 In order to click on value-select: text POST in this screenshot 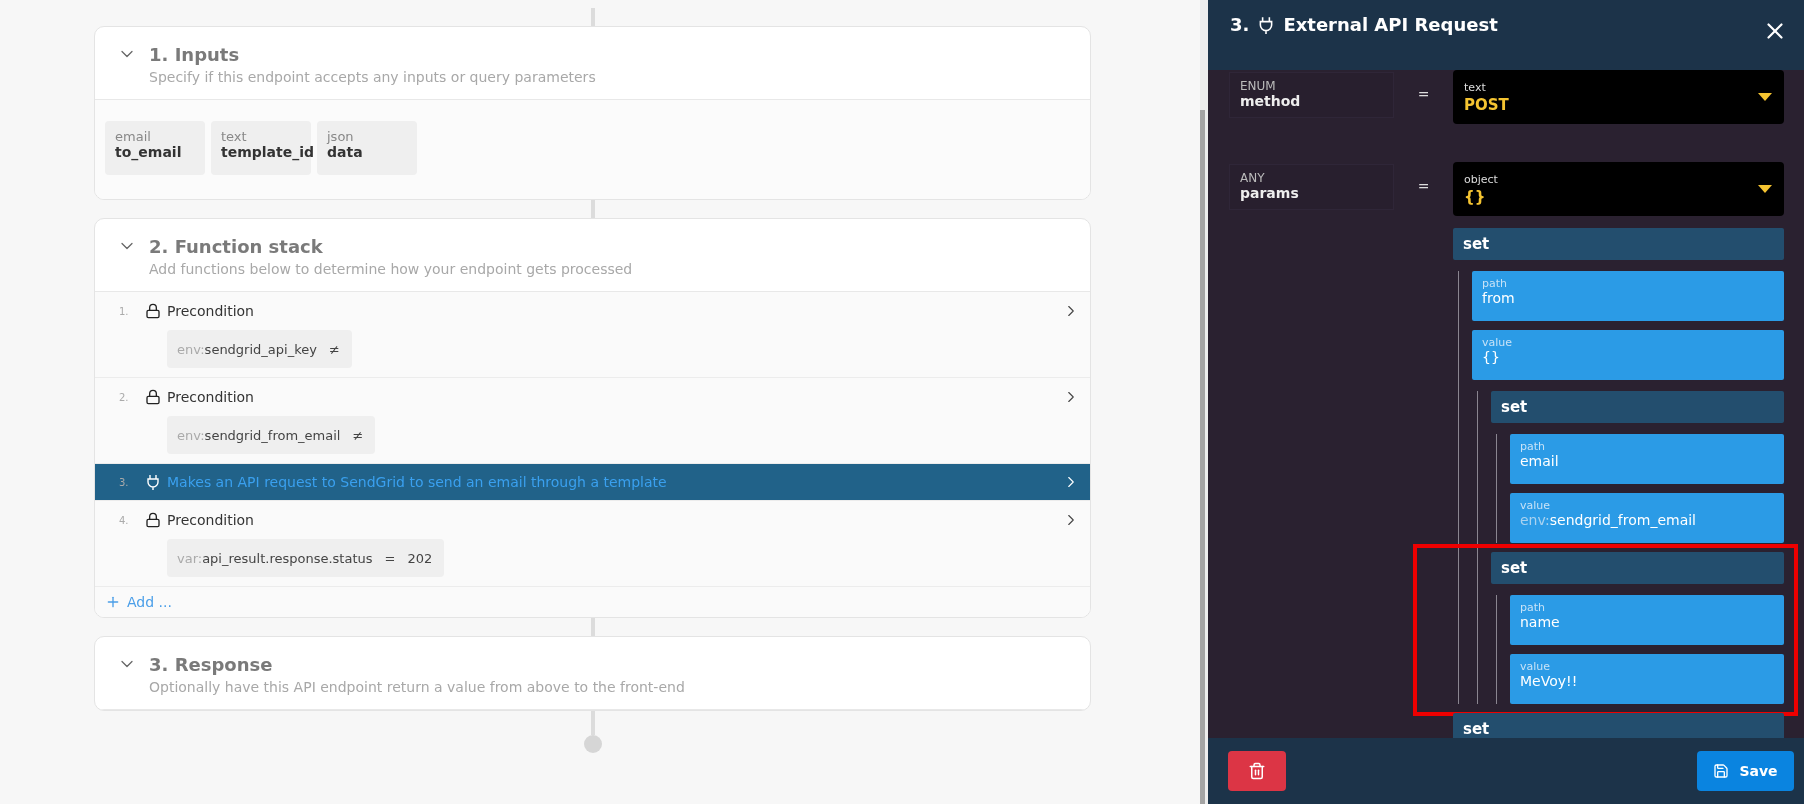, I will do `click(1618, 97)`.